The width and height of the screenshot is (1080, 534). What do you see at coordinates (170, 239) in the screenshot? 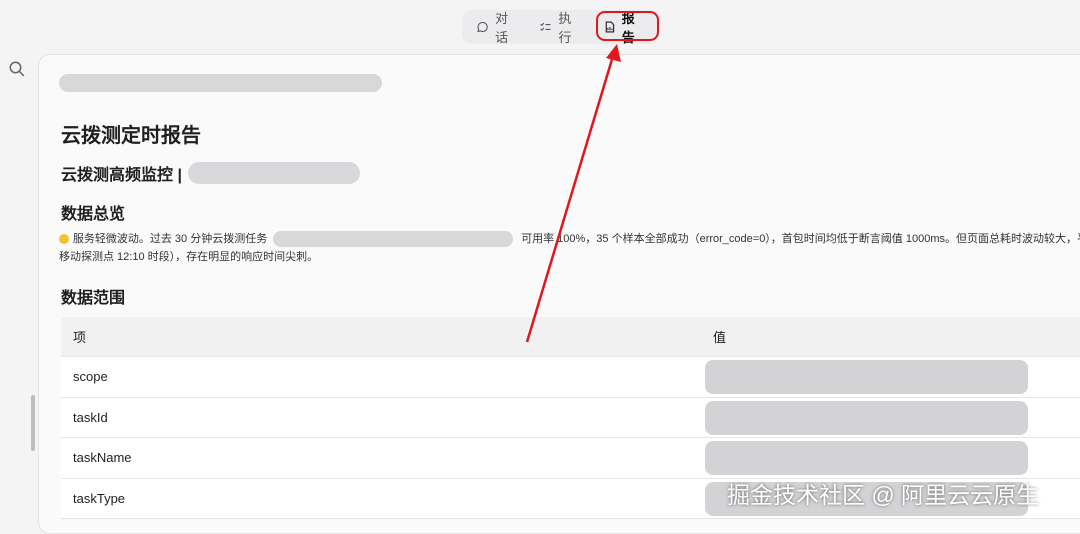
I see `summary-text-1: 服务轻微波动。过去 30 分钟云拨测任务` at bounding box center [170, 239].